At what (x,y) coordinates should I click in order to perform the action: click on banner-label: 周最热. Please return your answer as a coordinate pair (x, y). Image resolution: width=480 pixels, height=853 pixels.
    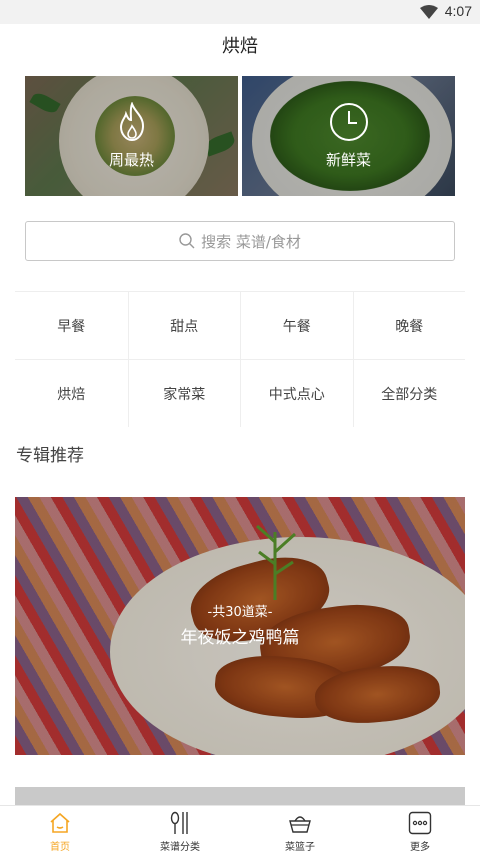
    Looking at the image, I should click on (131, 160).